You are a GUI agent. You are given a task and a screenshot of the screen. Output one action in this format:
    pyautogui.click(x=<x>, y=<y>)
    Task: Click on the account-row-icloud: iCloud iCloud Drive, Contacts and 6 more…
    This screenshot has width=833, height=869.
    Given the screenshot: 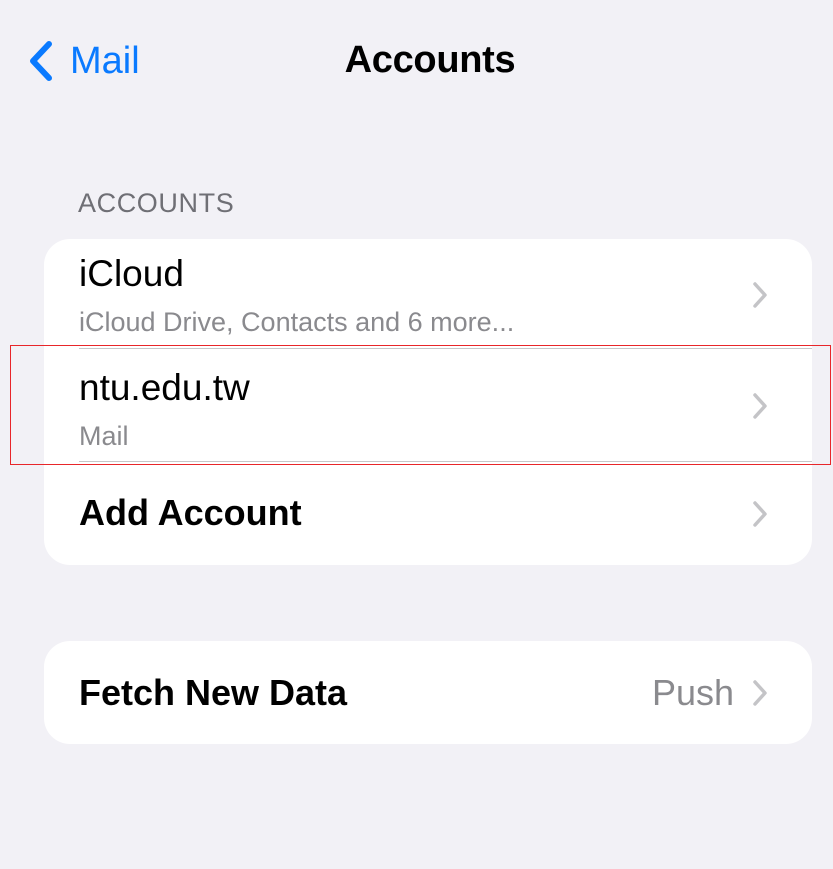 What is the action you would take?
    pyautogui.click(x=428, y=293)
    